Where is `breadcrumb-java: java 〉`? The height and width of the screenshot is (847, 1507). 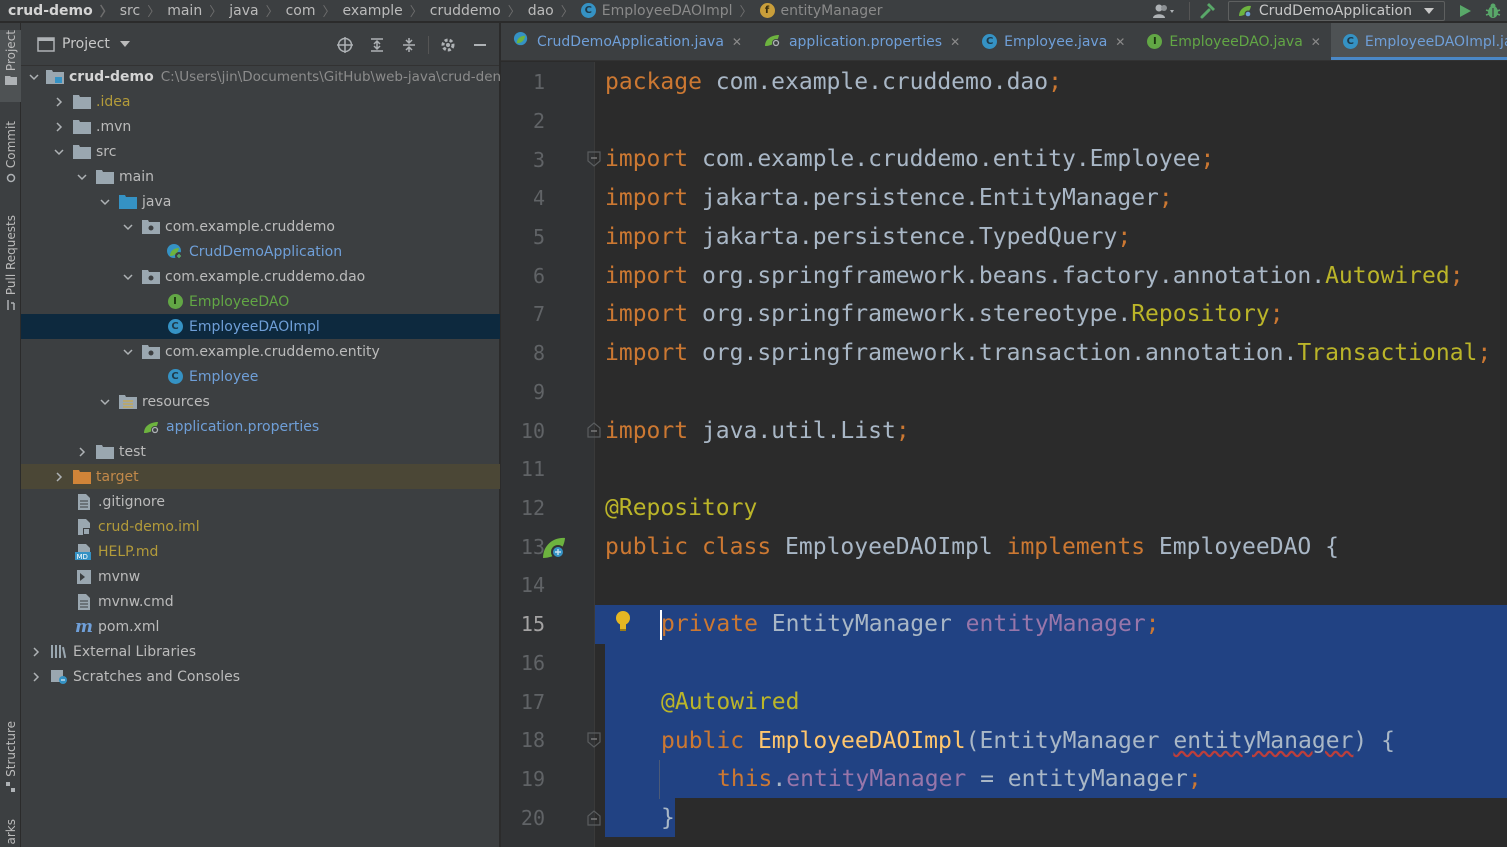 breadcrumb-java: java 〉 is located at coordinates (257, 11).